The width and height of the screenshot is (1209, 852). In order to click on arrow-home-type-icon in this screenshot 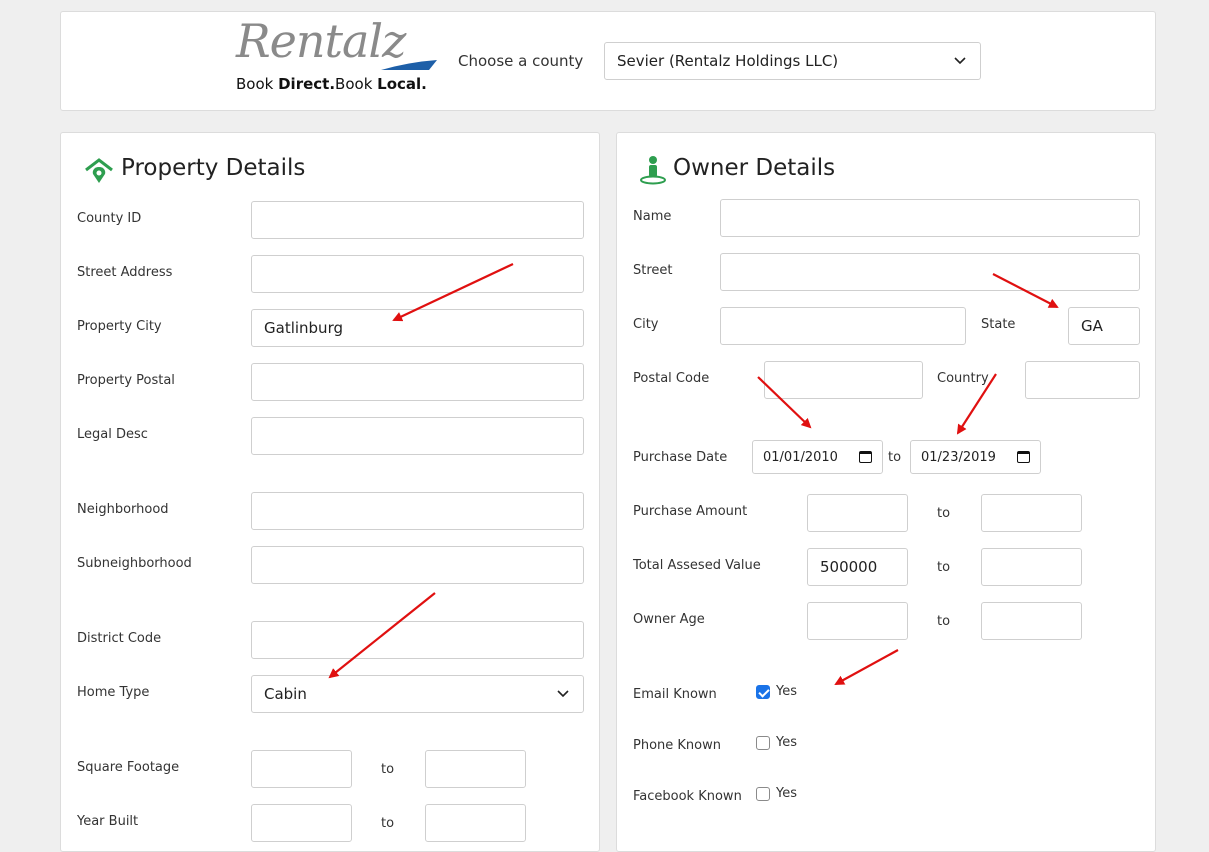, I will do `click(382, 635)`.